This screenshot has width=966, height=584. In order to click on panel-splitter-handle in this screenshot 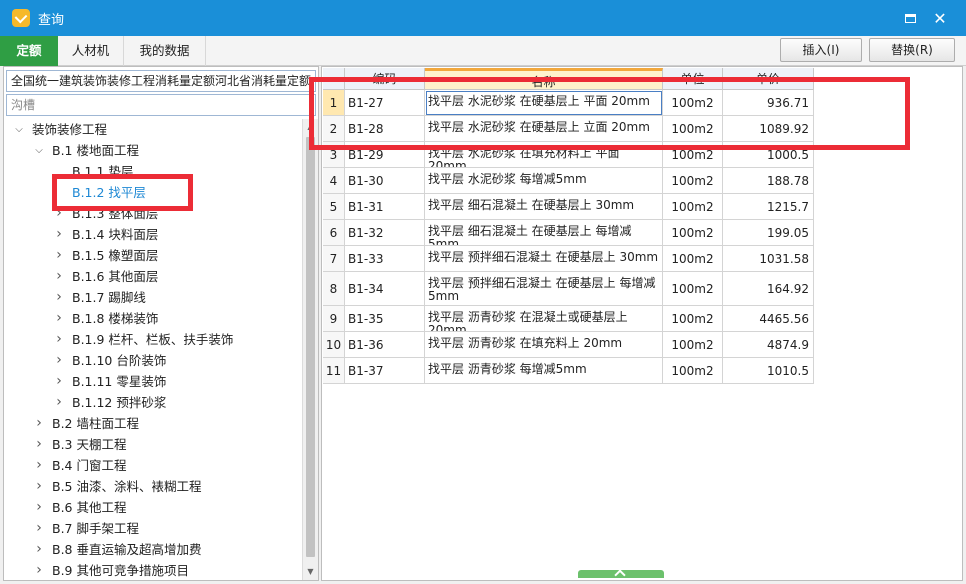, I will do `click(621, 574)`.